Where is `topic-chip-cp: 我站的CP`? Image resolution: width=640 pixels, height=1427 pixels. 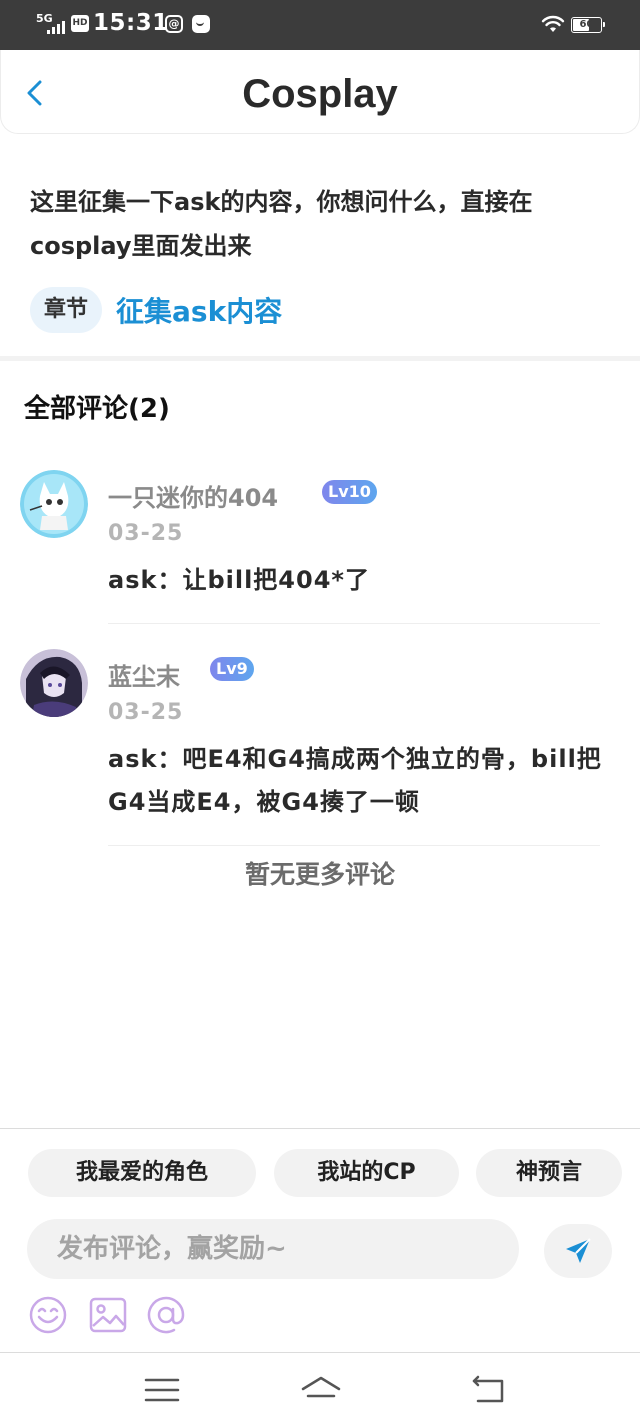
topic-chip-cp: 我站的CP is located at coordinates (366, 1173).